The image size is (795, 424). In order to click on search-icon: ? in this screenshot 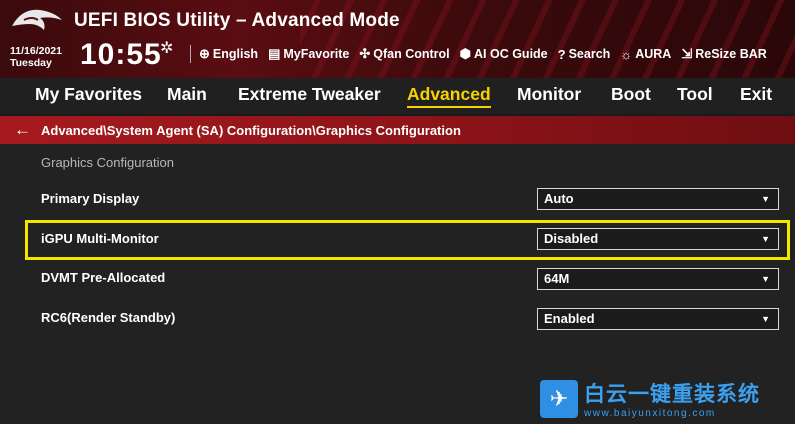, I will do `click(561, 54)`.